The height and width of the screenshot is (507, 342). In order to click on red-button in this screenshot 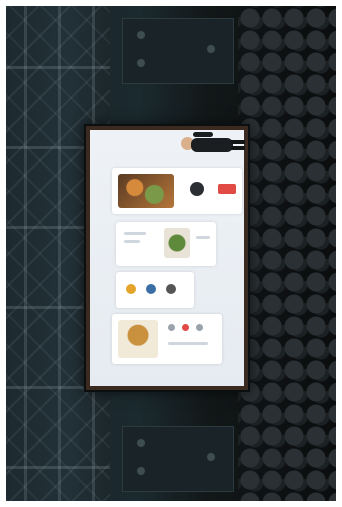, I will do `click(227, 189)`.